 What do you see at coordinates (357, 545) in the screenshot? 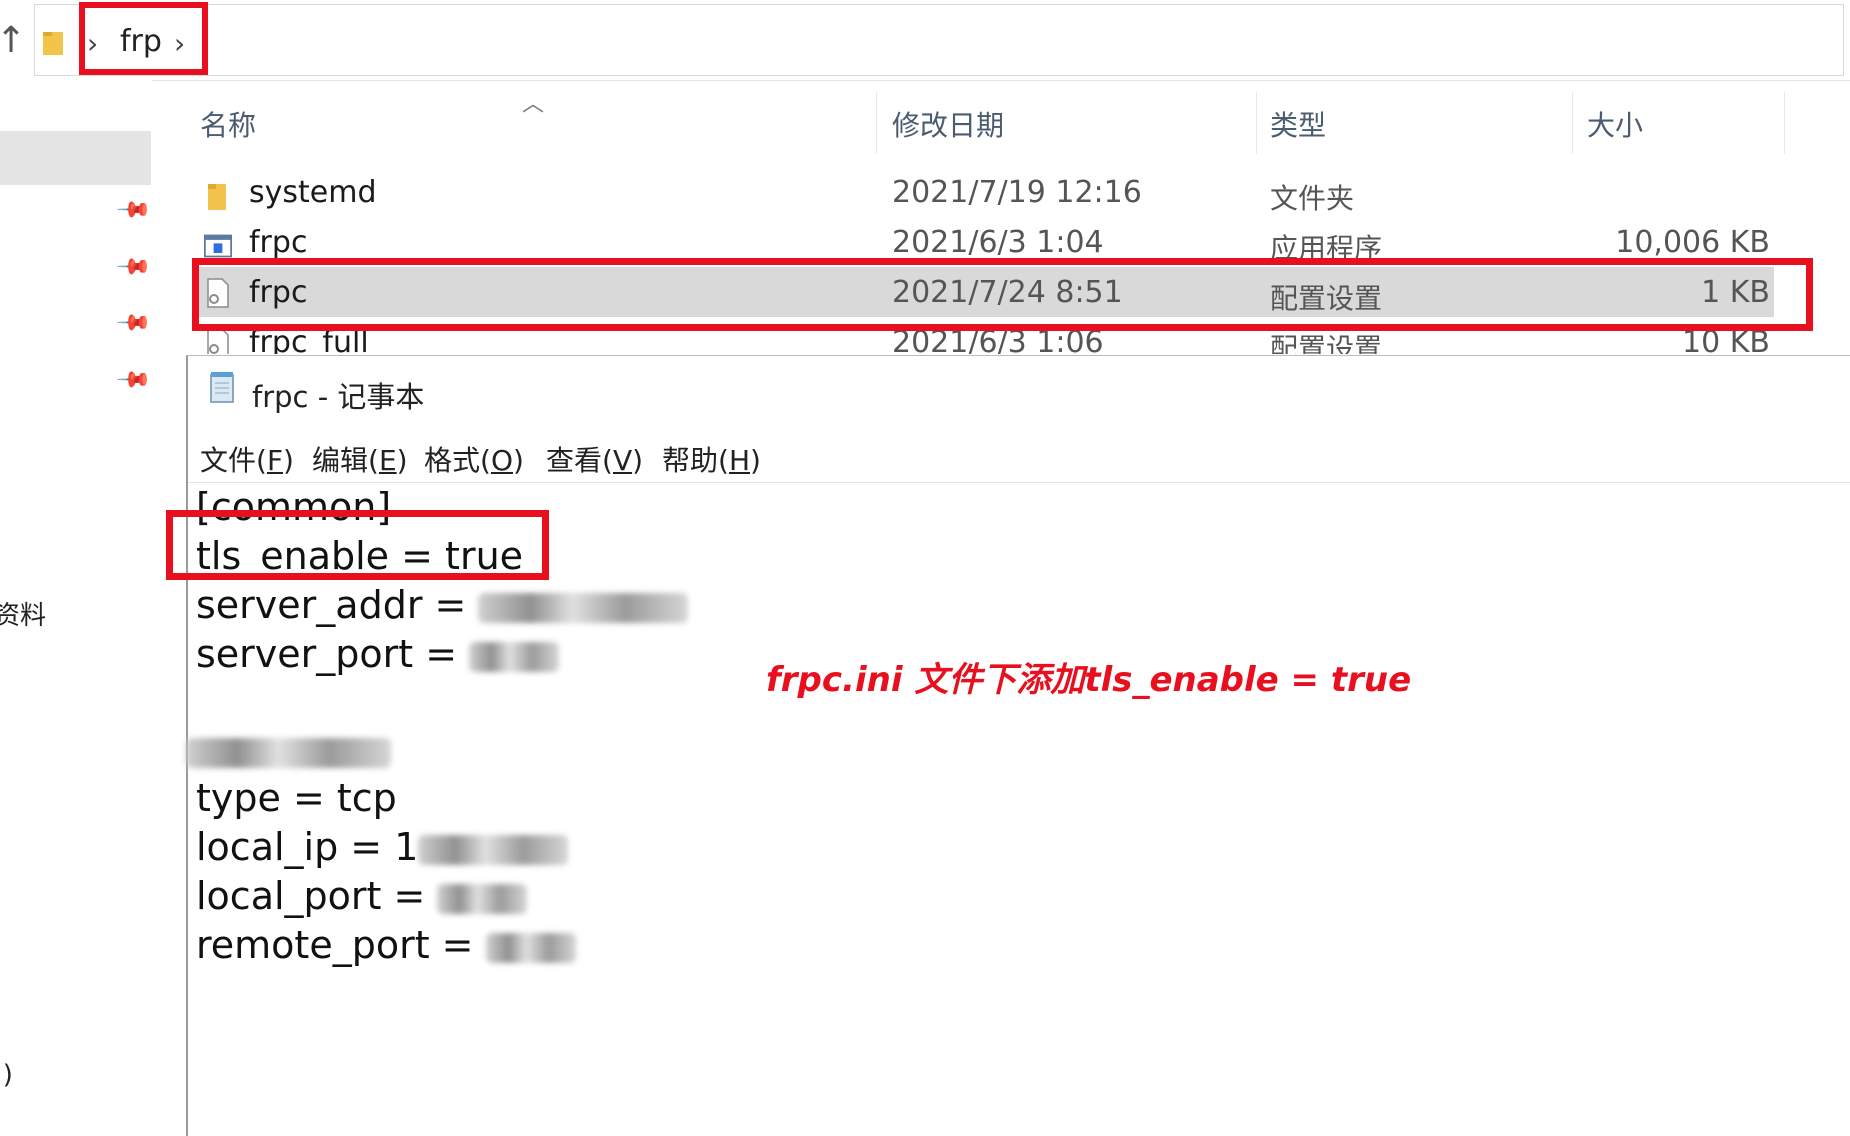
I see `highlight-box-tls-enable` at bounding box center [357, 545].